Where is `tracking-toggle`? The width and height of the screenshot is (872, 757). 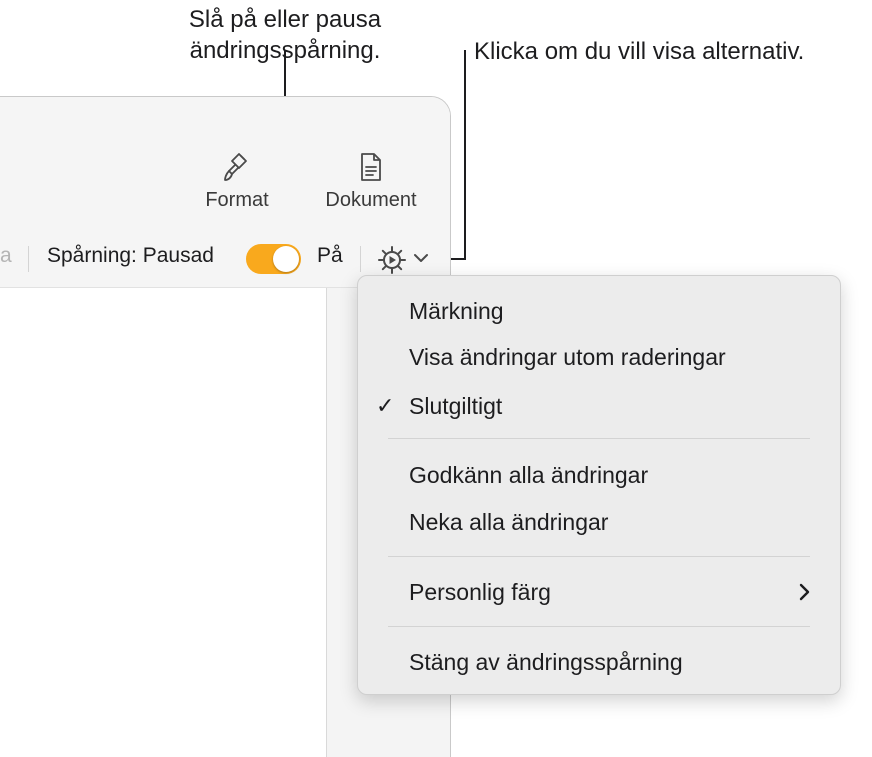 tracking-toggle is located at coordinates (273, 259).